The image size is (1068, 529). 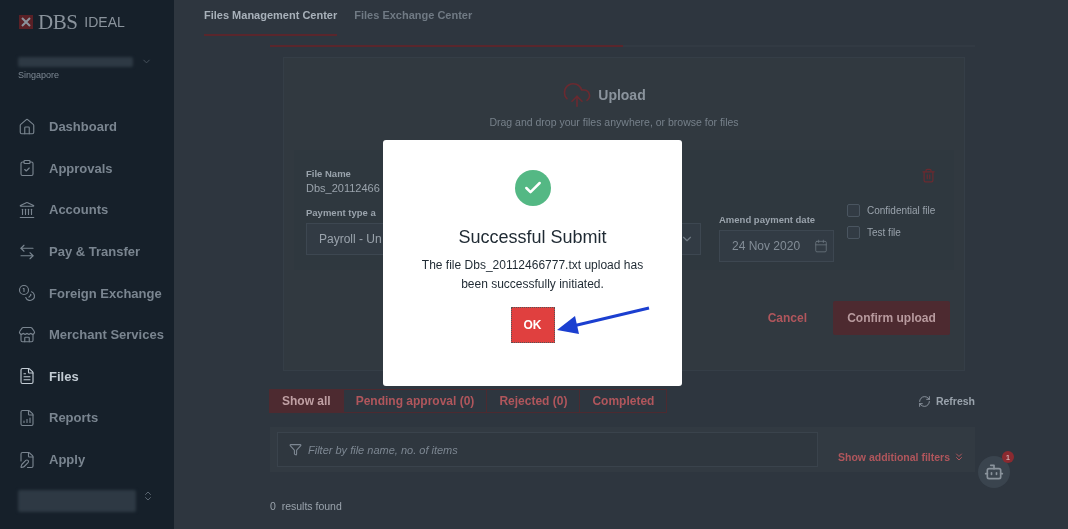 What do you see at coordinates (532, 188) in the screenshot?
I see `success-check-icon` at bounding box center [532, 188].